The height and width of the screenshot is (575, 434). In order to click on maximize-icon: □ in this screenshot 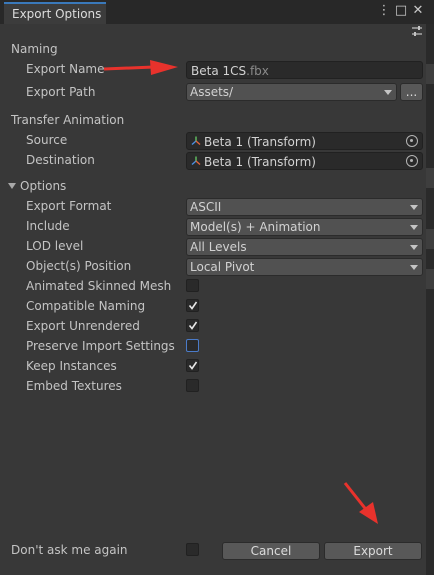, I will do `click(401, 11)`.